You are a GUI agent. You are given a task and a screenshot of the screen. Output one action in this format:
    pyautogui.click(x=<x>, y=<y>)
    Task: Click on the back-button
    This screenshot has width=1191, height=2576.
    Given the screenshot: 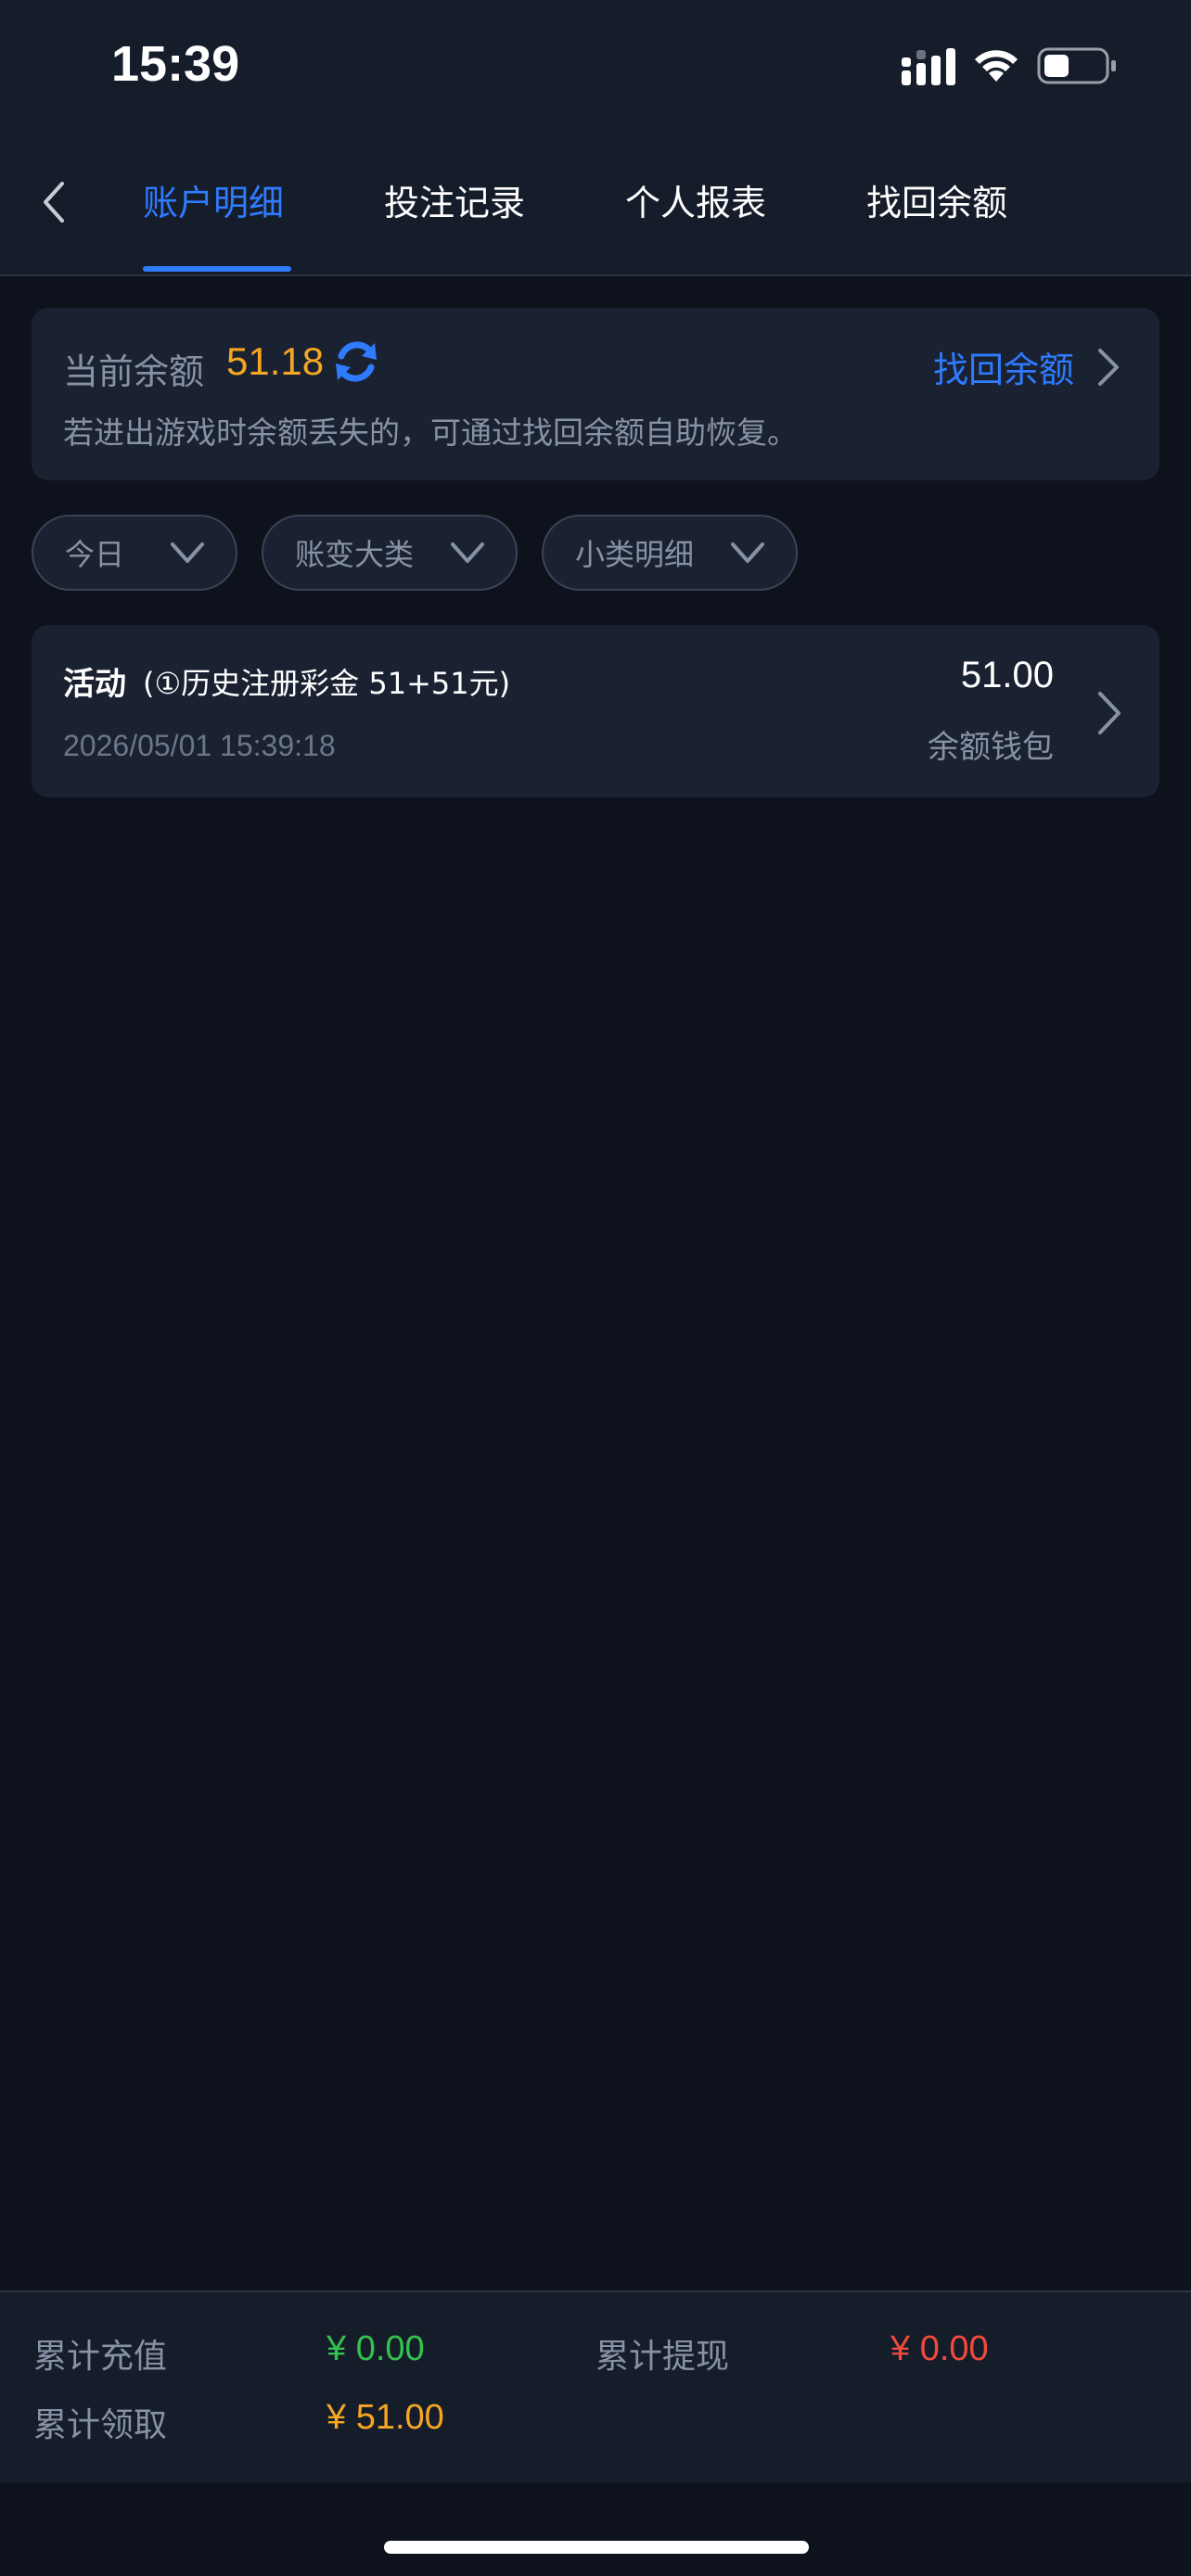 What is the action you would take?
    pyautogui.click(x=54, y=202)
    